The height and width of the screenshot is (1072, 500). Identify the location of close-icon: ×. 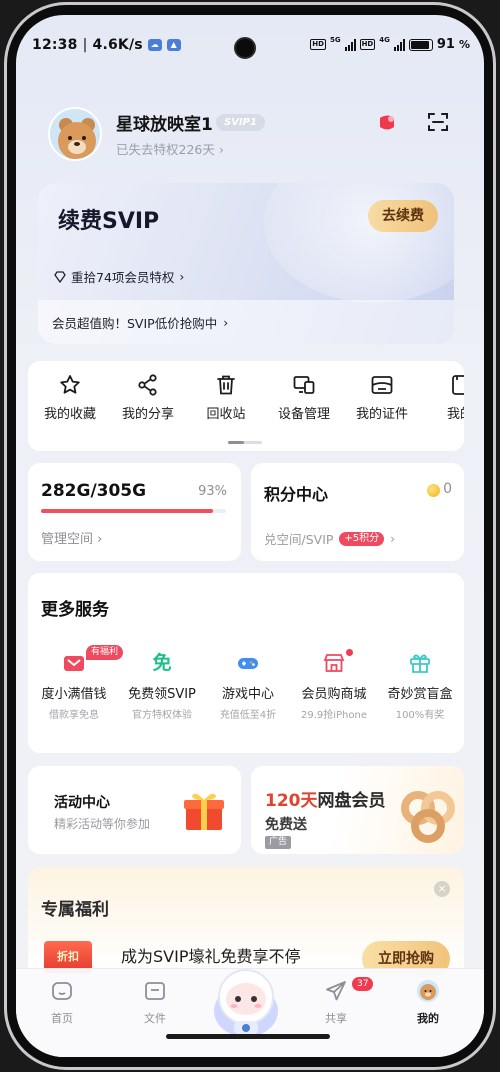
(442, 889).